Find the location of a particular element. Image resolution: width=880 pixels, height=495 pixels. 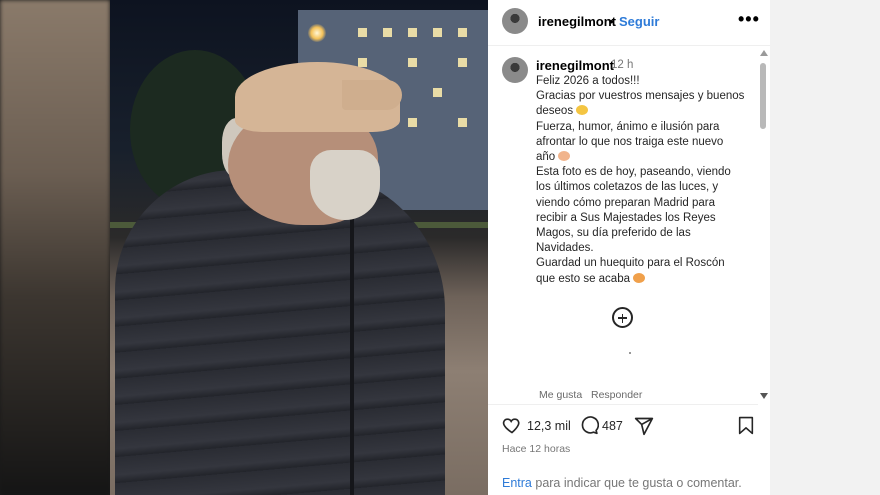

caption-line: los últimos coletazos de las luces, y is located at coordinates (627, 187).